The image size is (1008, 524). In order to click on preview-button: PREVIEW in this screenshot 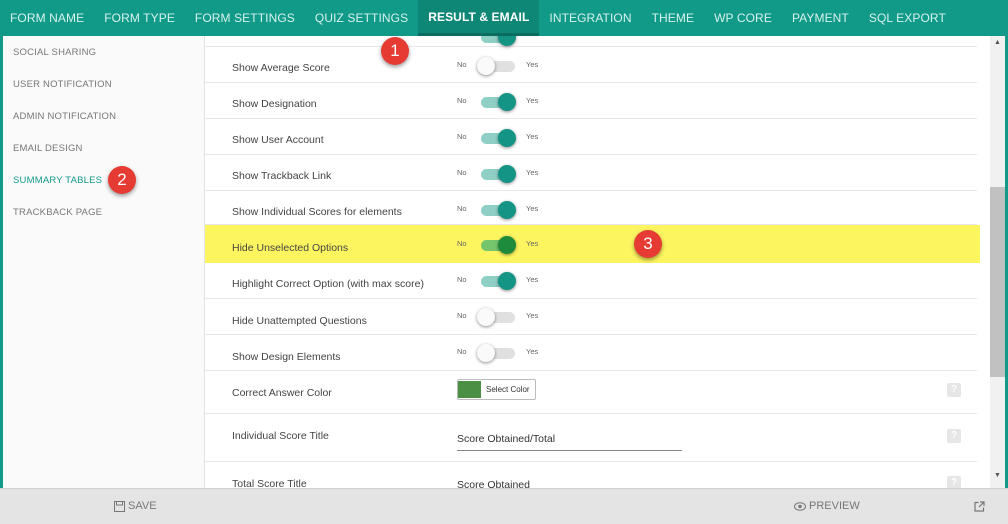, I will do `click(827, 506)`.